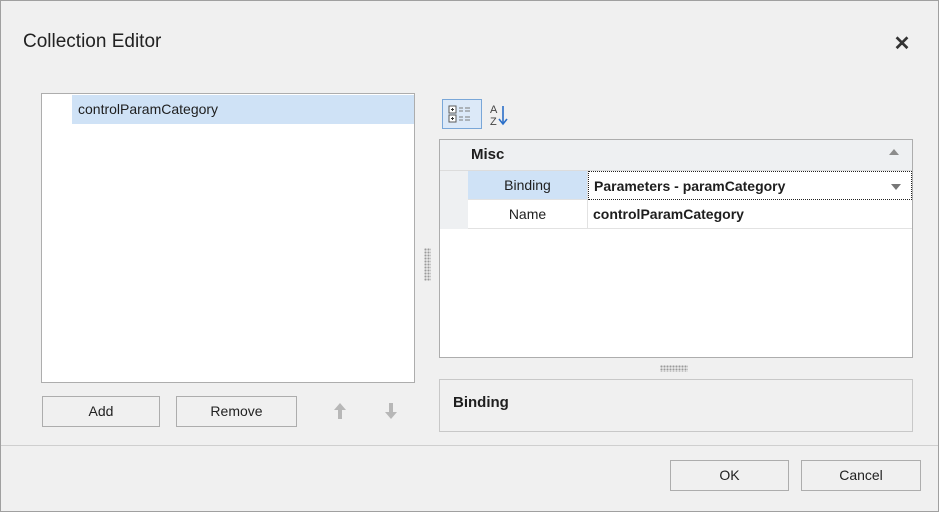  I want to click on footer-divider, so click(469, 445).